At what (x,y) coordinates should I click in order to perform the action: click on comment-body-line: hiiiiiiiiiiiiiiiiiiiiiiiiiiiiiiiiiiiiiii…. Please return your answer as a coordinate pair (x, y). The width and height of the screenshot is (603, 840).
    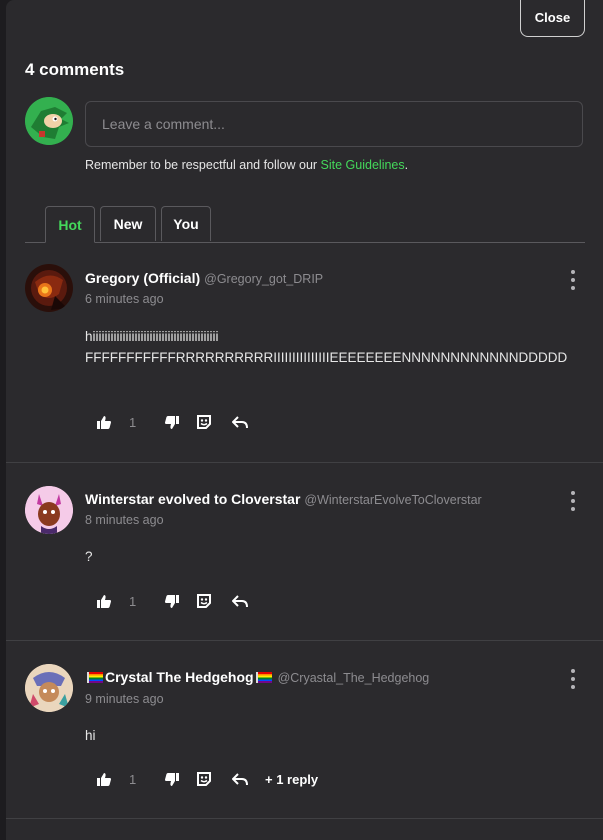
    Looking at the image, I should click on (152, 336).